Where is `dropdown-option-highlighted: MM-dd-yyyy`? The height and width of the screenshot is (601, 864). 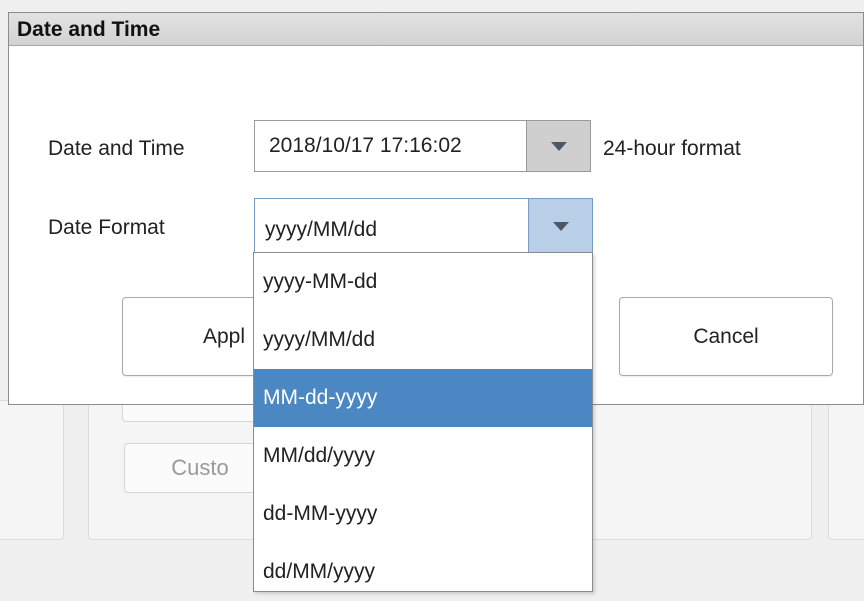 dropdown-option-highlighted: MM-dd-yyyy is located at coordinates (423, 398).